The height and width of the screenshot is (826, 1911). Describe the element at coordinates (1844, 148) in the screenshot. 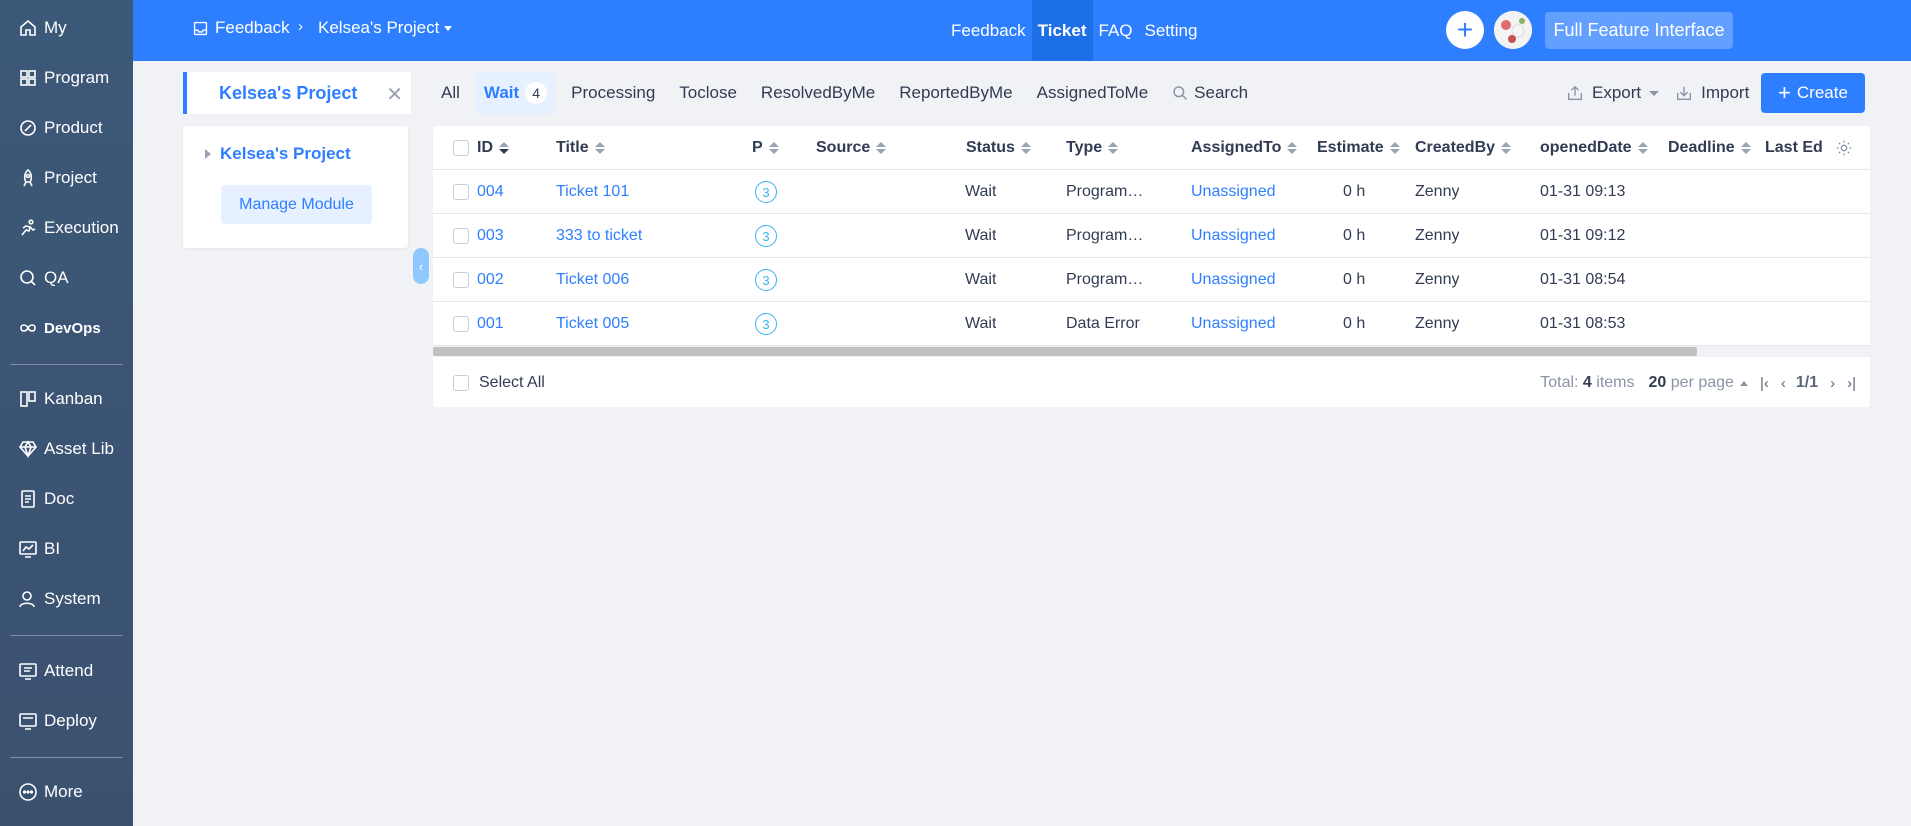

I see `column-settings-button` at that location.